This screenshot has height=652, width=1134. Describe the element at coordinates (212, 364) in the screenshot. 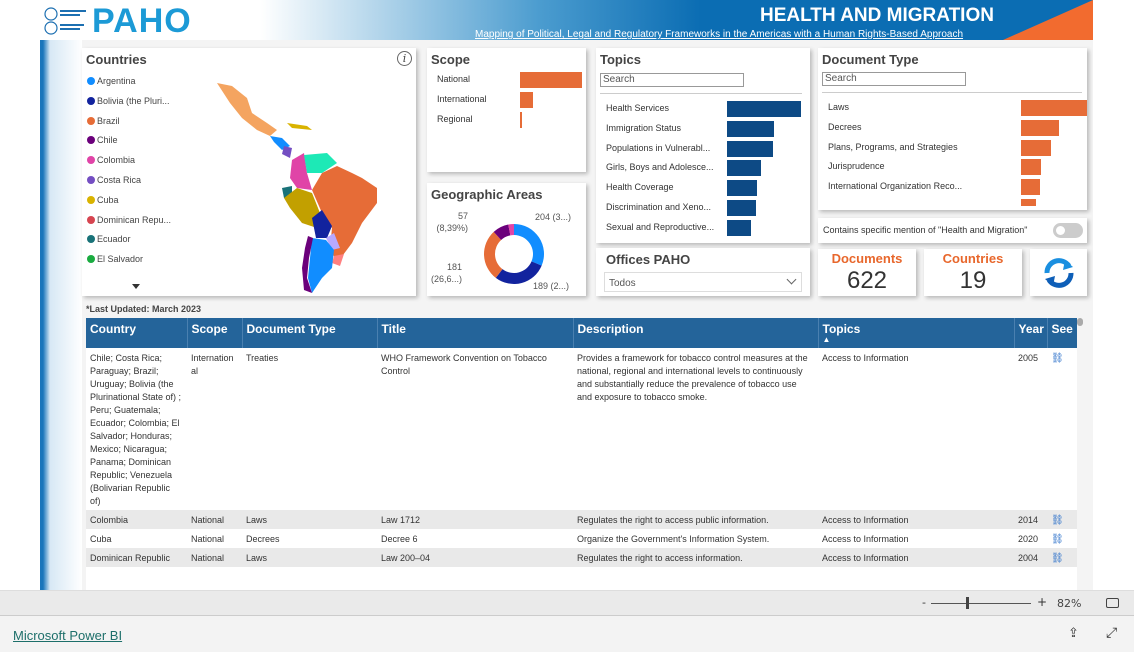

I see `table-cell: International` at that location.